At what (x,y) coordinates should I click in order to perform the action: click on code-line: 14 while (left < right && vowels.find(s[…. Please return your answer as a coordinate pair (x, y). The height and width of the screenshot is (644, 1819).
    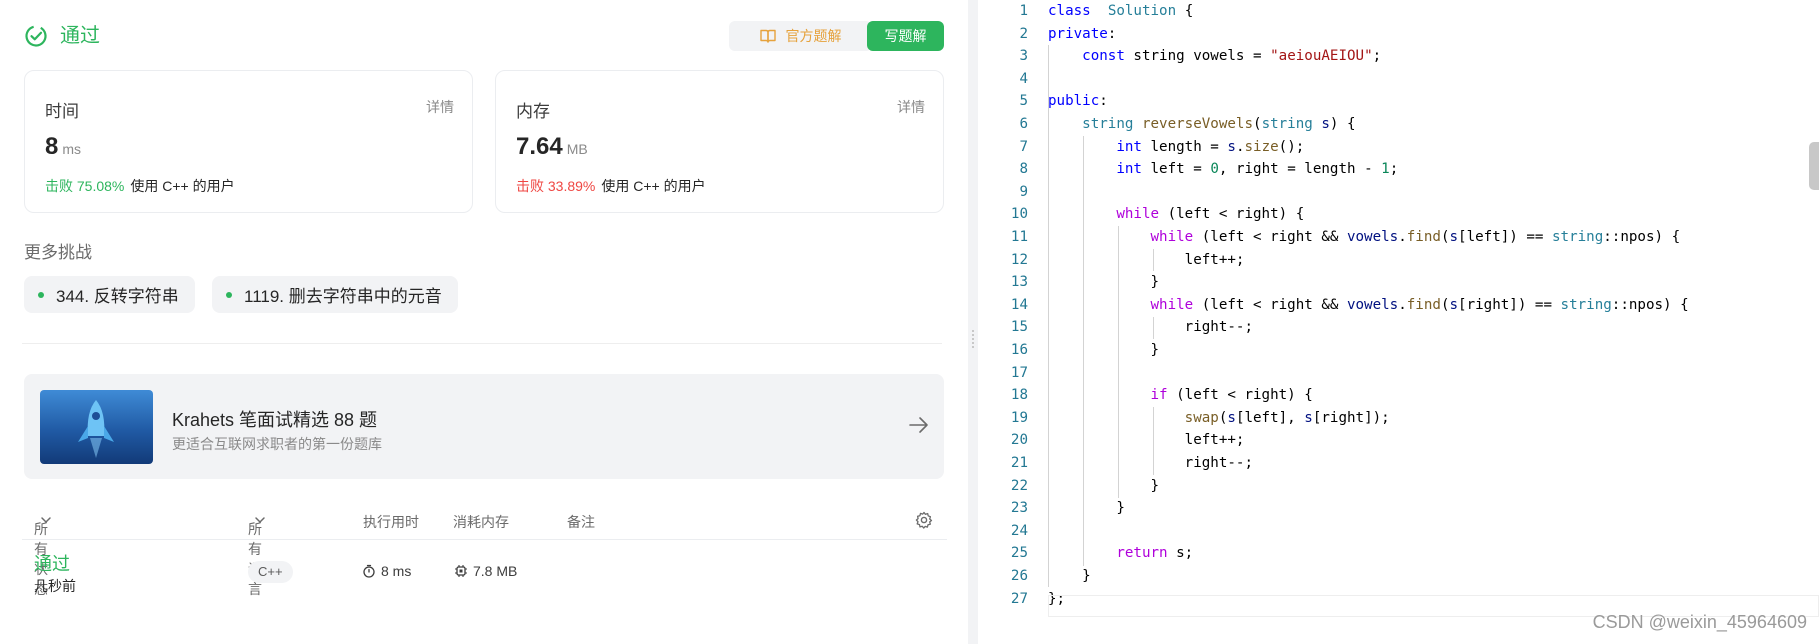
    Looking at the image, I should click on (1398, 305).